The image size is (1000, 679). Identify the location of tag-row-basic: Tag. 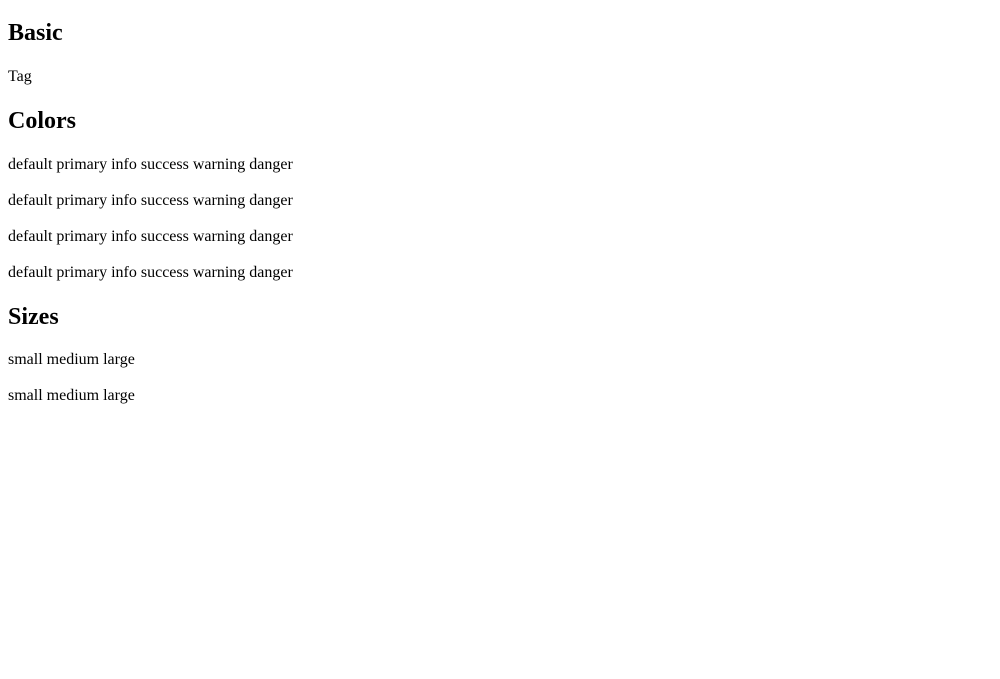
(500, 77).